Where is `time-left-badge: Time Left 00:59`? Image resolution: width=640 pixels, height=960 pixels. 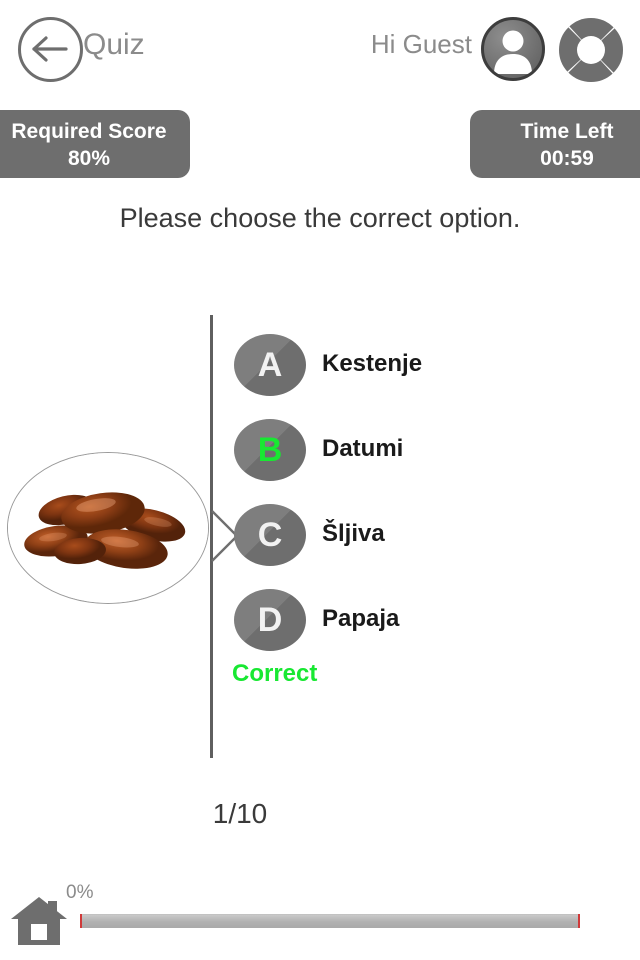 time-left-badge: Time Left 00:59 is located at coordinates (555, 144).